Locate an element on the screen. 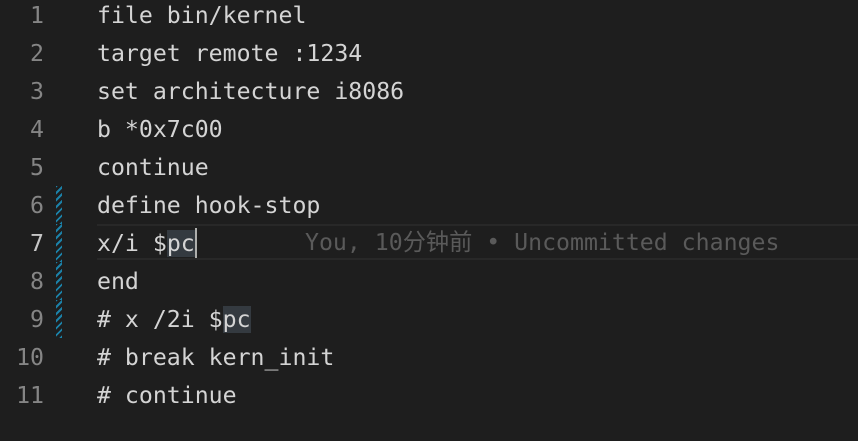  code-line: continue is located at coordinates (153, 168).